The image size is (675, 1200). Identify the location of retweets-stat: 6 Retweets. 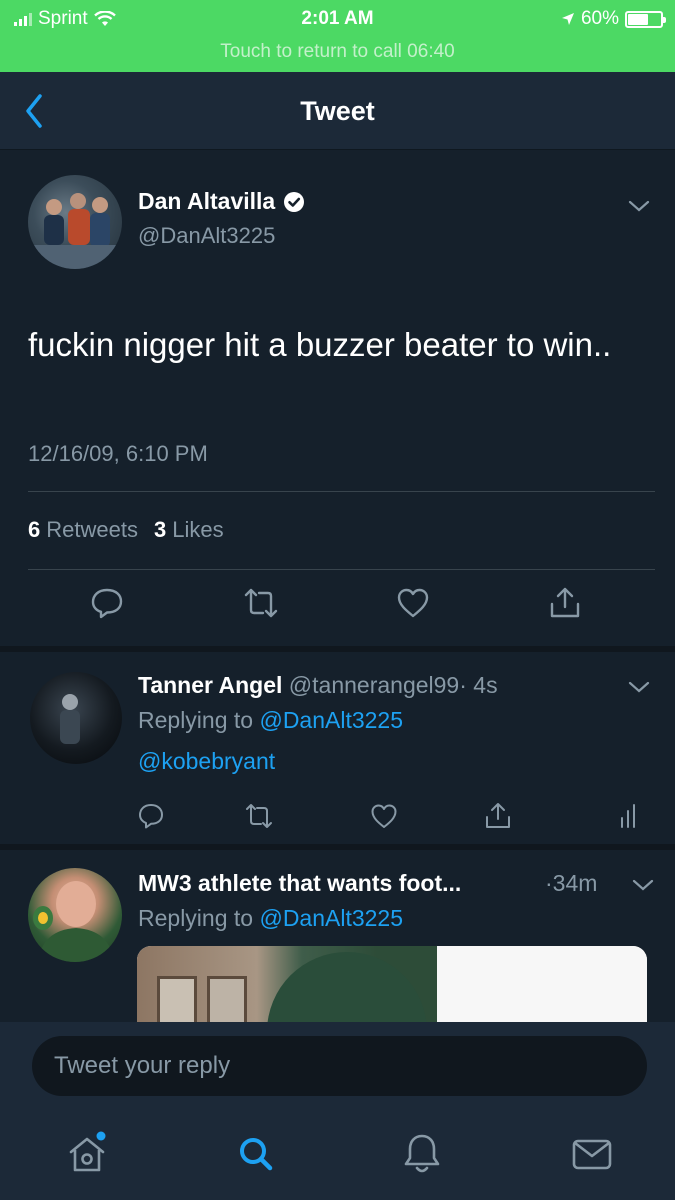
(83, 530).